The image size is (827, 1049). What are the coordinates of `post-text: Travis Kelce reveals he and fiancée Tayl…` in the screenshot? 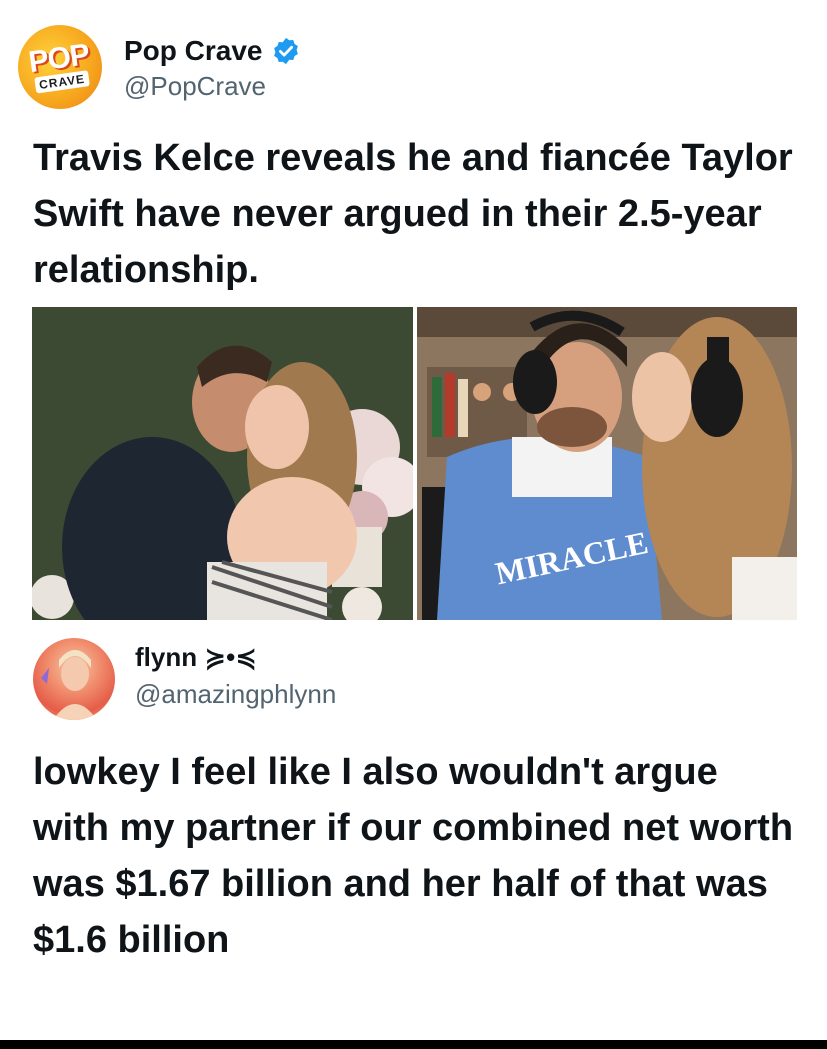 It's located at (413, 214).